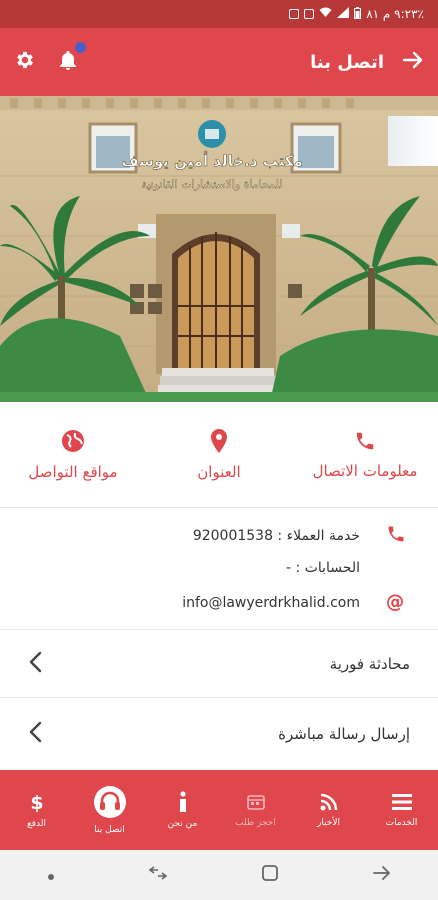 This screenshot has width=438, height=900. What do you see at coordinates (347, 62) in the screenshot?
I see `page-title: اتصل بنا` at bounding box center [347, 62].